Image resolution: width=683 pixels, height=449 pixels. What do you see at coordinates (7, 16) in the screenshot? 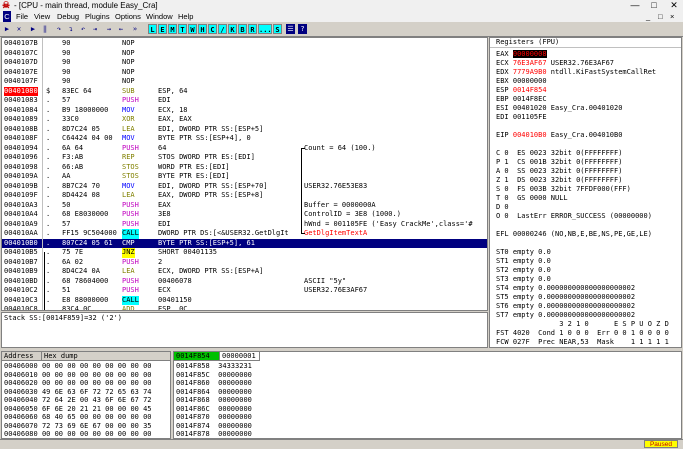
I see `mdi-cpu-icon: C` at bounding box center [7, 16].